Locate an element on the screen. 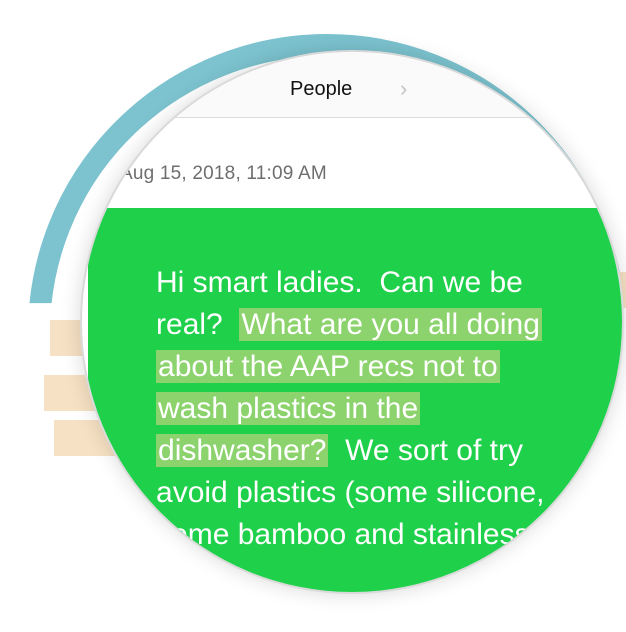  chevron-right-icon: › is located at coordinates (403, 89).